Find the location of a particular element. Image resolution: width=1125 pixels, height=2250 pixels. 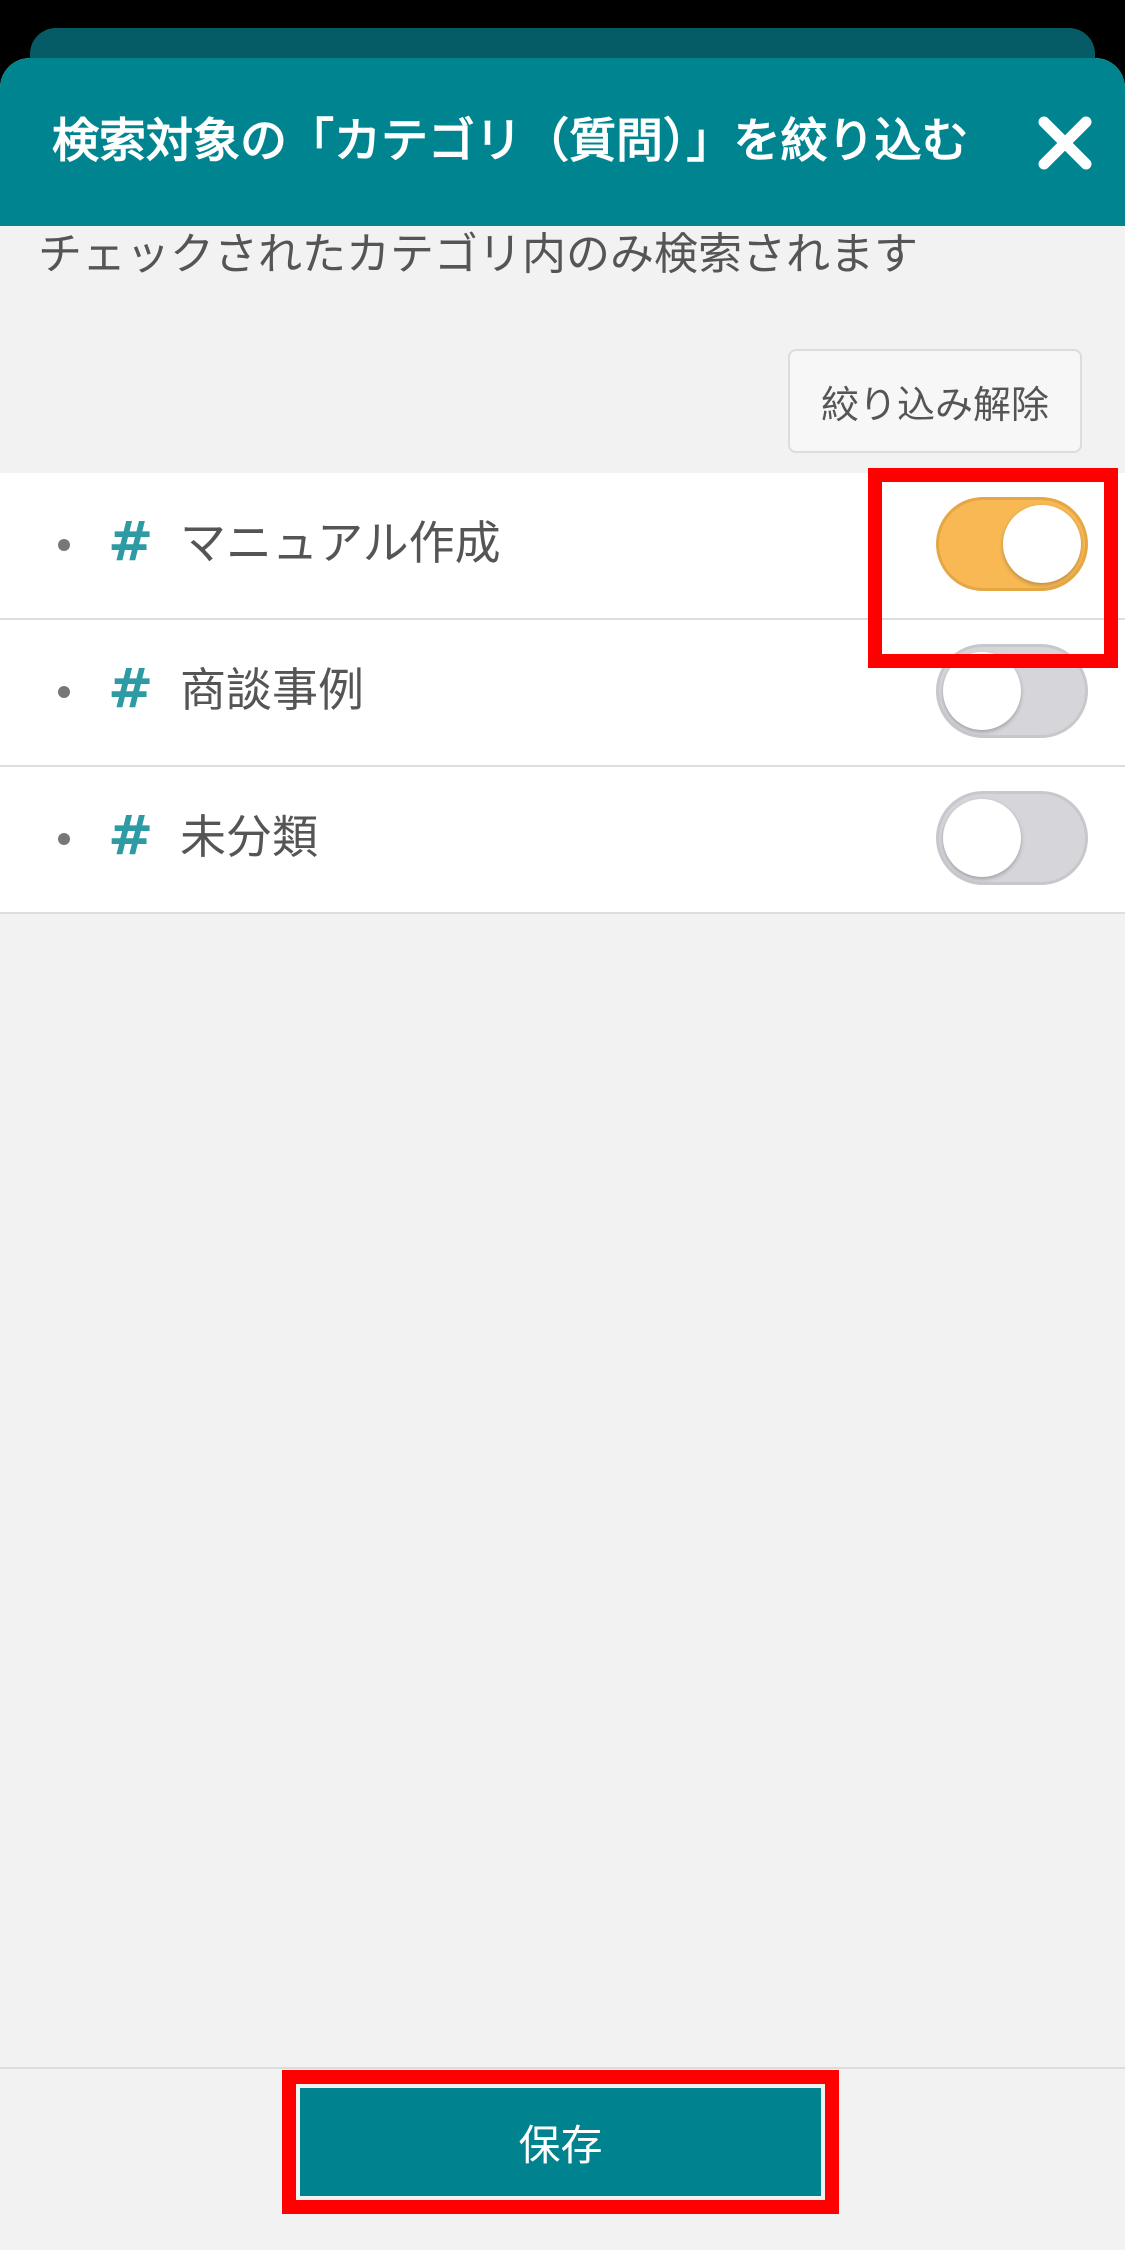

dialog-header: 検索対象の「カテゴリ（質問）」を絞り込む is located at coordinates (562, 142).